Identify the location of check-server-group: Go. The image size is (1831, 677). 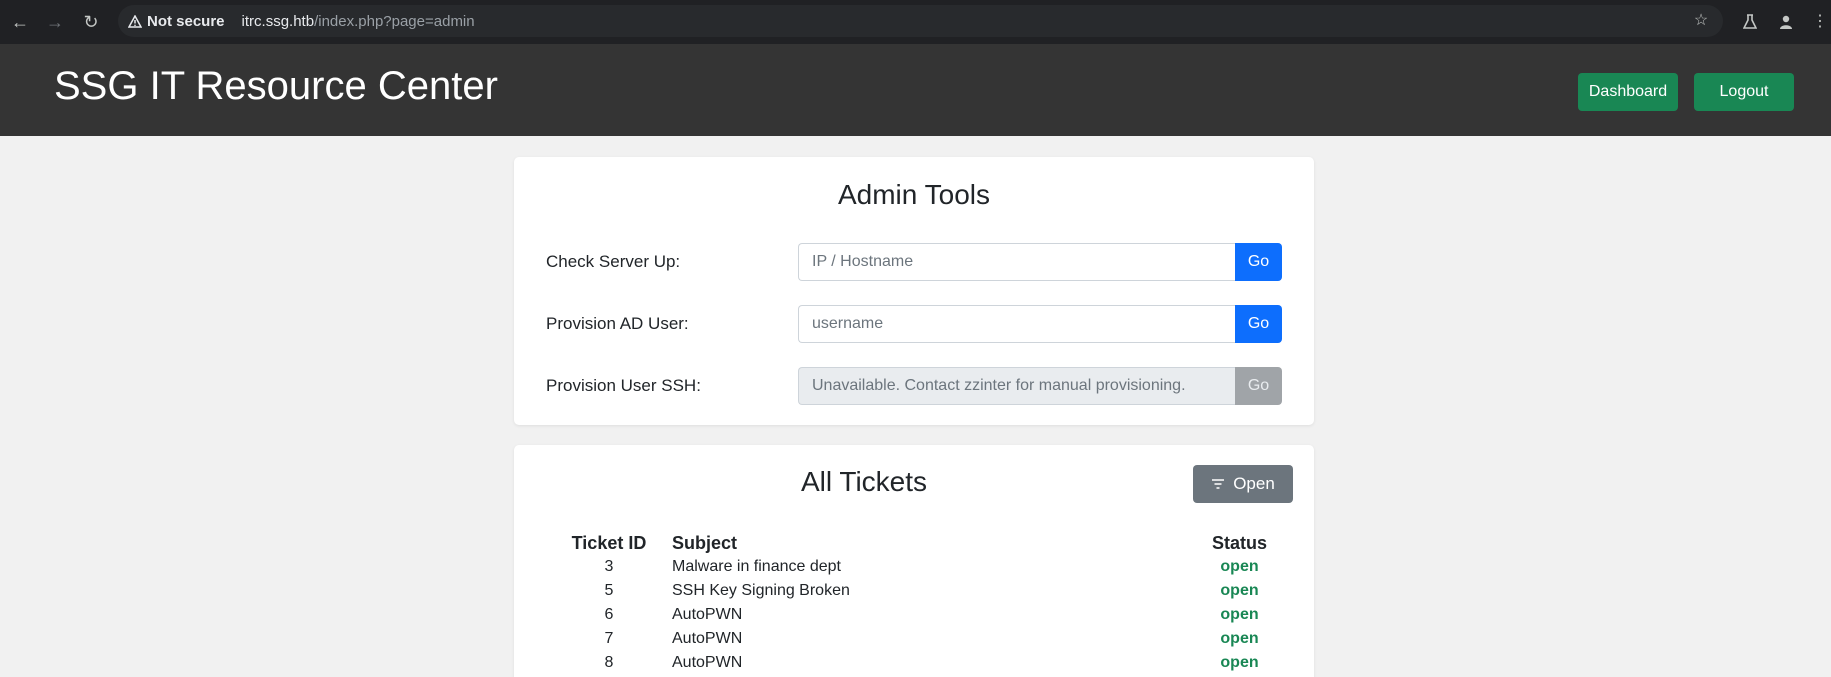
(1040, 262).